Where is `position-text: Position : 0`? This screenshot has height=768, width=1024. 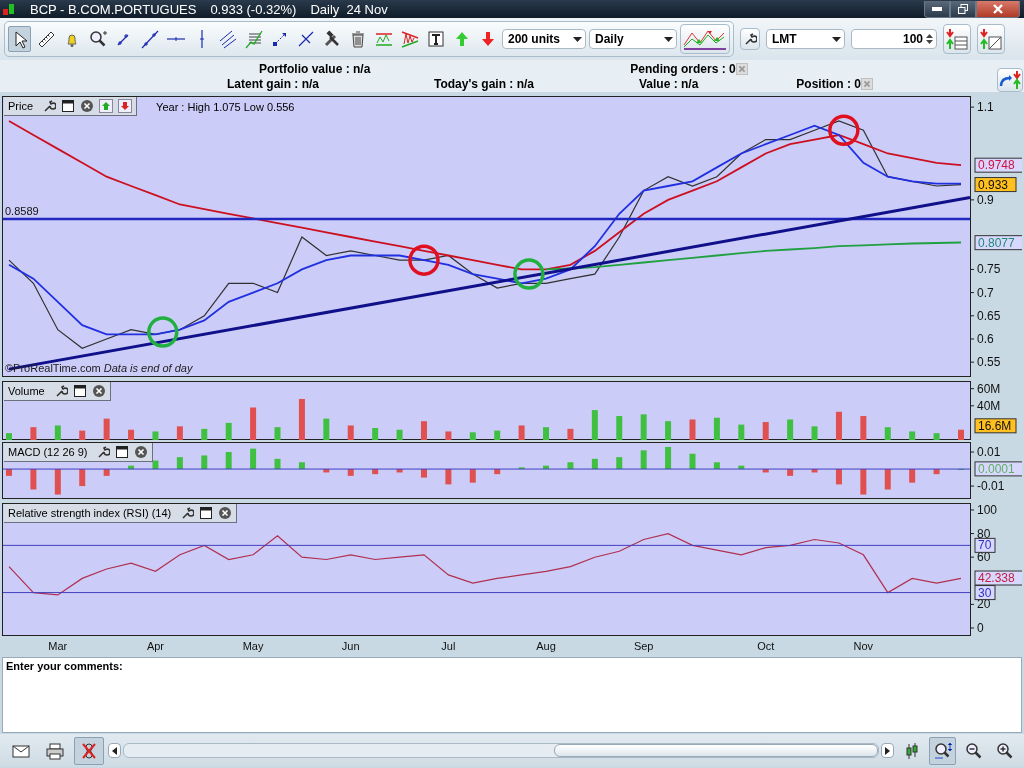
position-text: Position : 0 is located at coordinates (829, 83).